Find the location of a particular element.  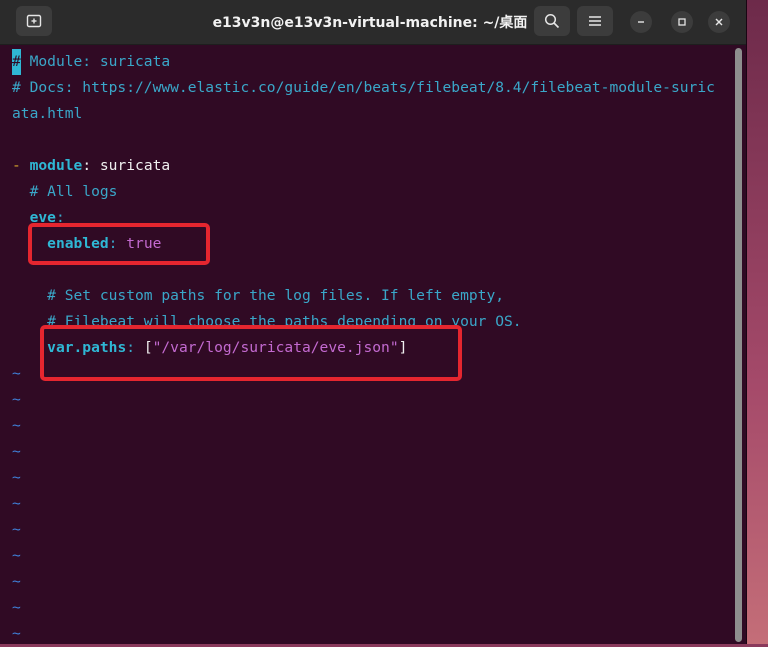

scrollbar is located at coordinates (738, 345).